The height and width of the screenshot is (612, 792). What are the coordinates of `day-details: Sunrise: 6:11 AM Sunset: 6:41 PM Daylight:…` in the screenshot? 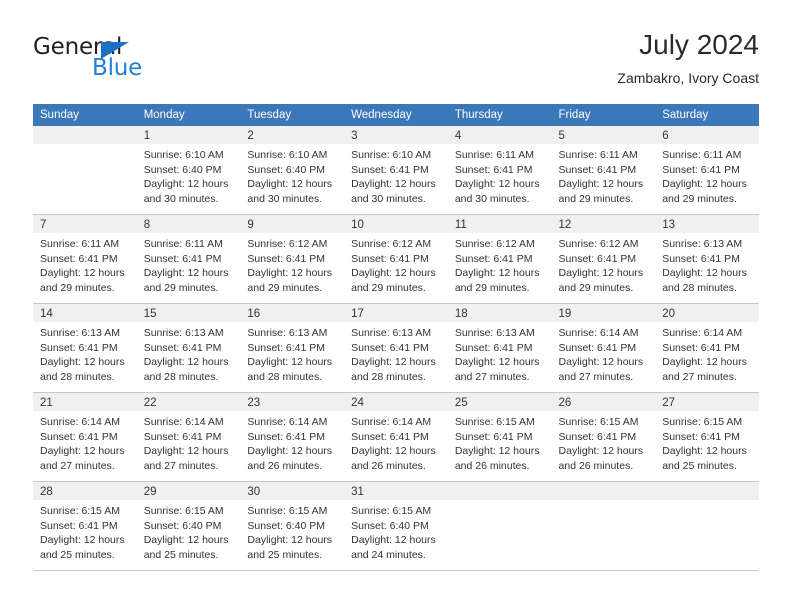 It's located at (189, 264).